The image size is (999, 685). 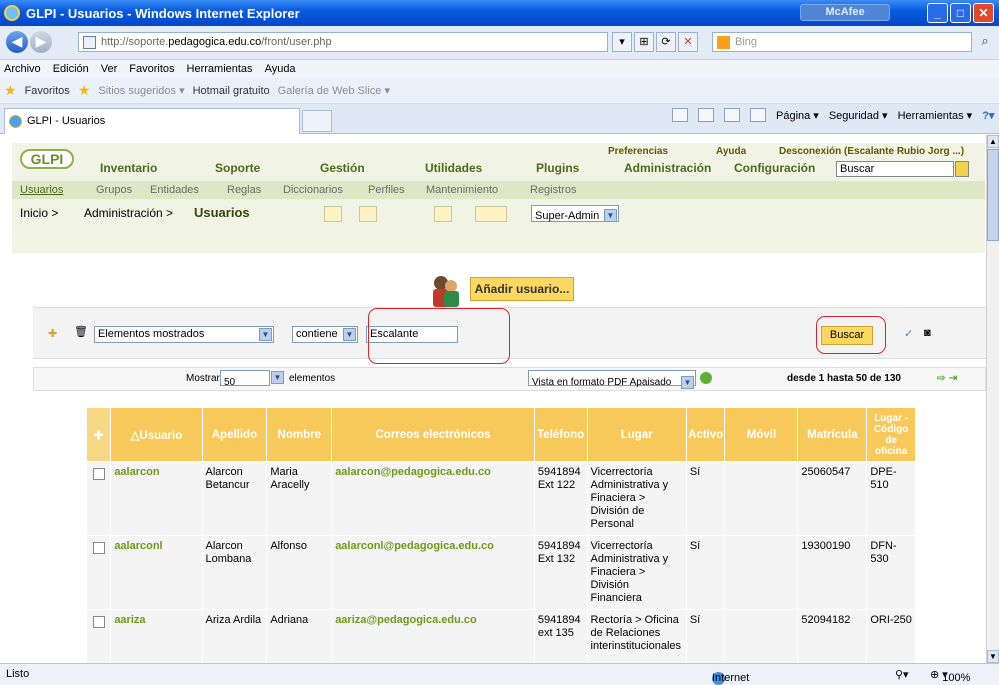 What do you see at coordinates (453, 168) in the screenshot?
I see `menu-utilidades: Utilidades` at bounding box center [453, 168].